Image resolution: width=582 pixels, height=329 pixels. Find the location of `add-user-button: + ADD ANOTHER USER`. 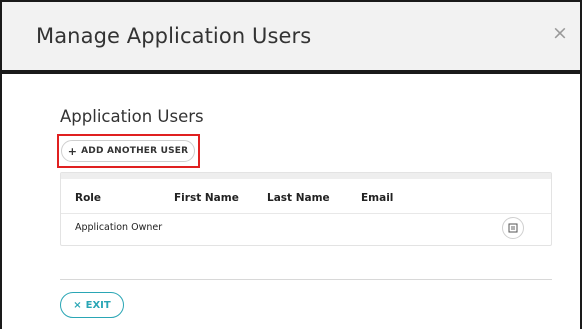

add-user-button: + ADD ANOTHER USER is located at coordinates (128, 151).